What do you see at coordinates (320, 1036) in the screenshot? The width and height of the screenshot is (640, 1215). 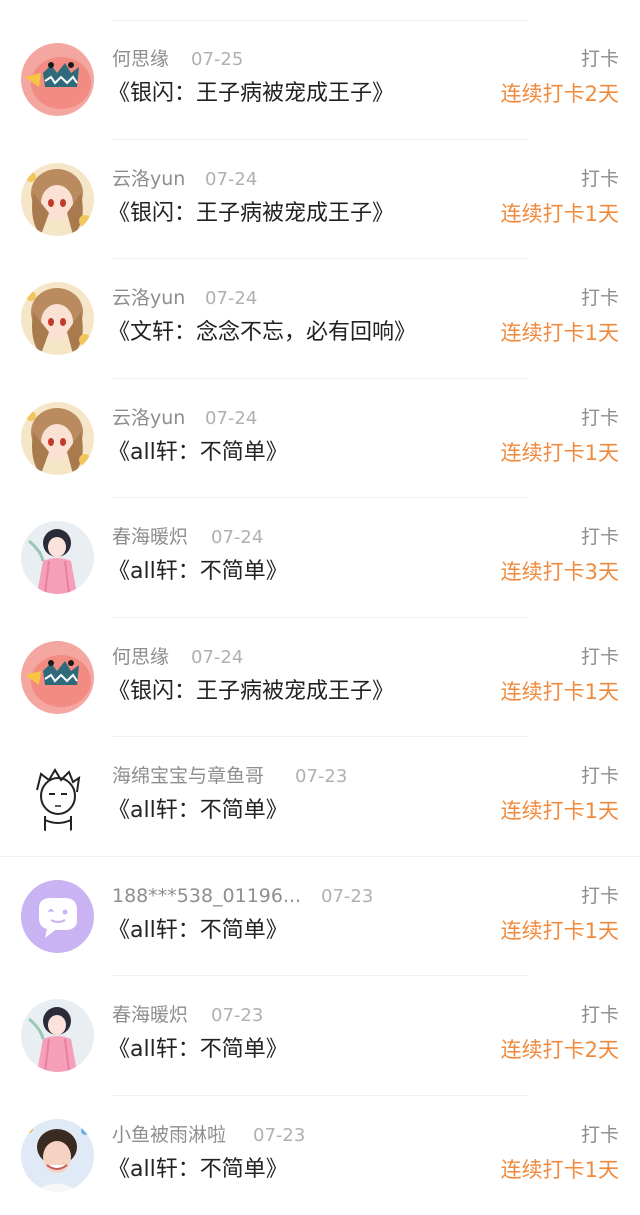 I see `feed-item: 春海暖炽 07-23 《all轩：不简单》 打卡 连续打卡2天` at bounding box center [320, 1036].